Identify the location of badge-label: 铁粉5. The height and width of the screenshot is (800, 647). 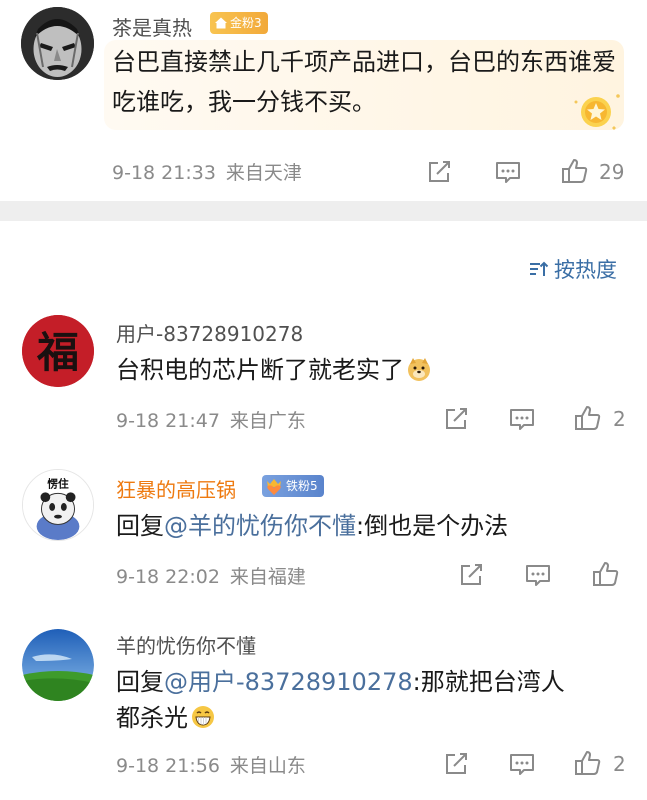
(302, 486).